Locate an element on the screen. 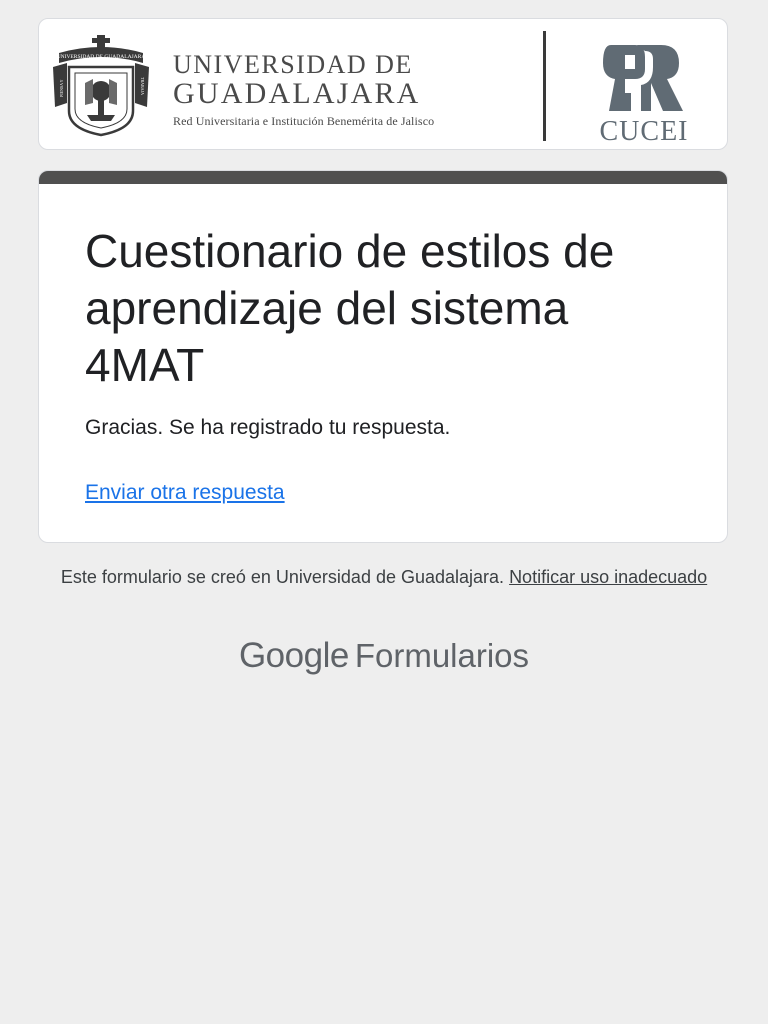 The width and height of the screenshot is (768, 1024). campus-name: CUCEI is located at coordinates (644, 131).